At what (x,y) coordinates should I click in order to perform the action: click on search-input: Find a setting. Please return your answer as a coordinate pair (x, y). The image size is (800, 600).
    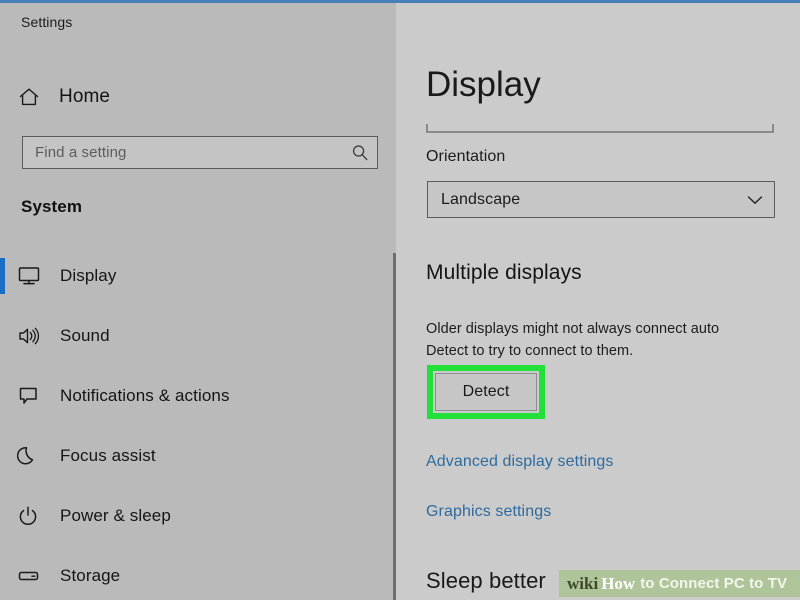
    Looking at the image, I should click on (200, 152).